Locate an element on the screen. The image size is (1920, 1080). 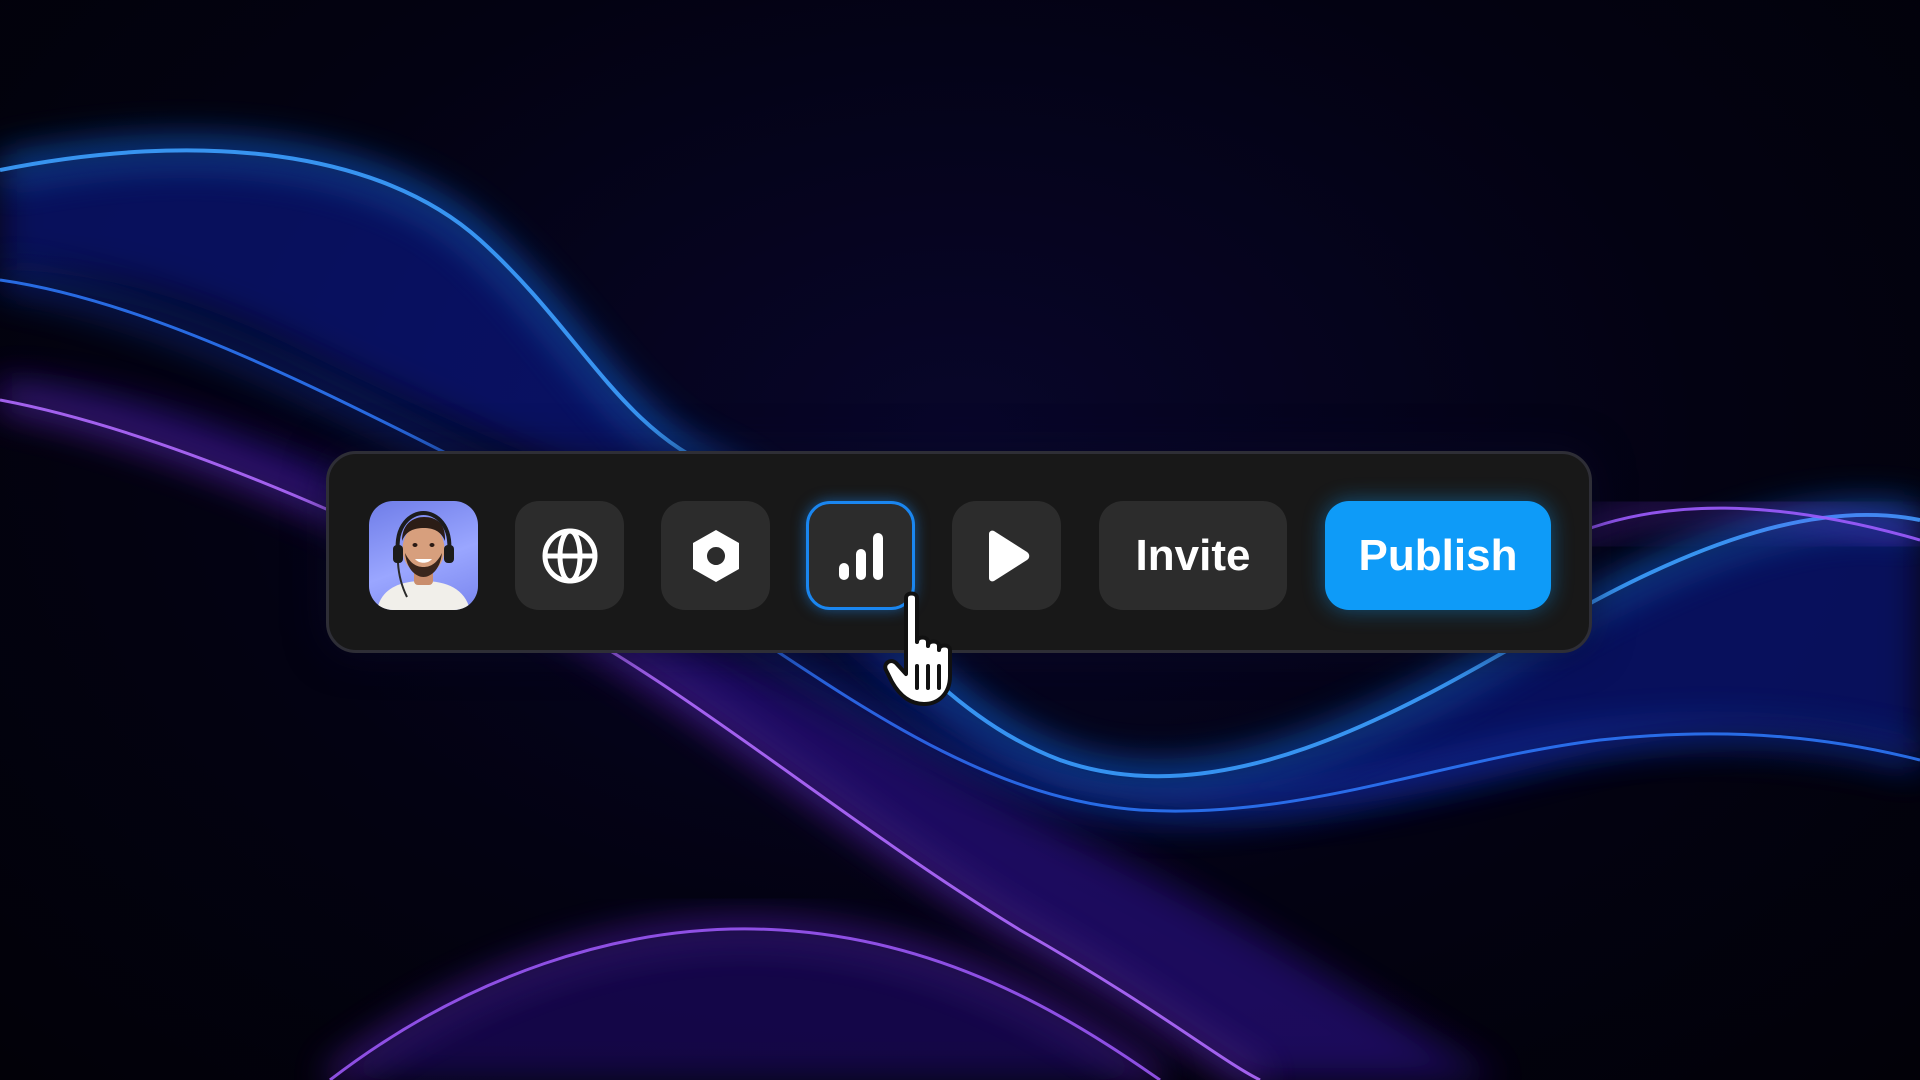
hexagon-settings-icon is located at coordinates (716, 556).